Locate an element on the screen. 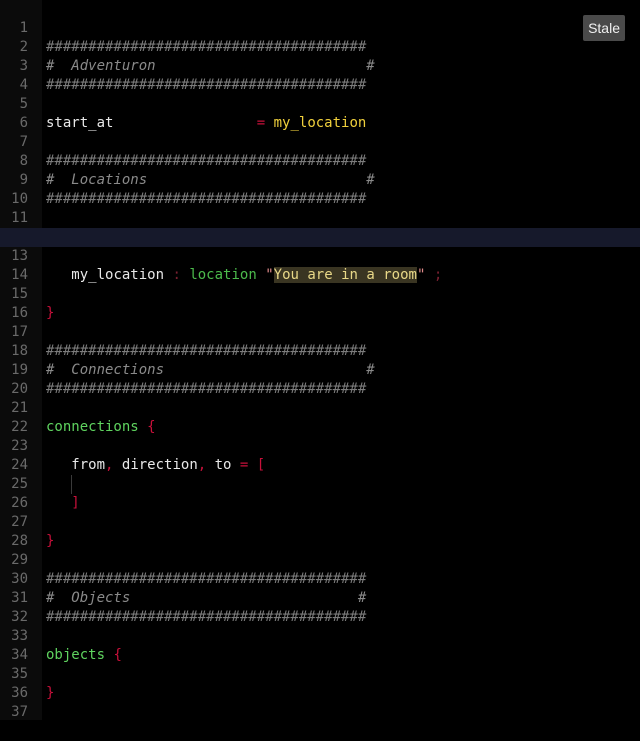 The image size is (640, 741). code-line: 22 is located at coordinates (320, 417).